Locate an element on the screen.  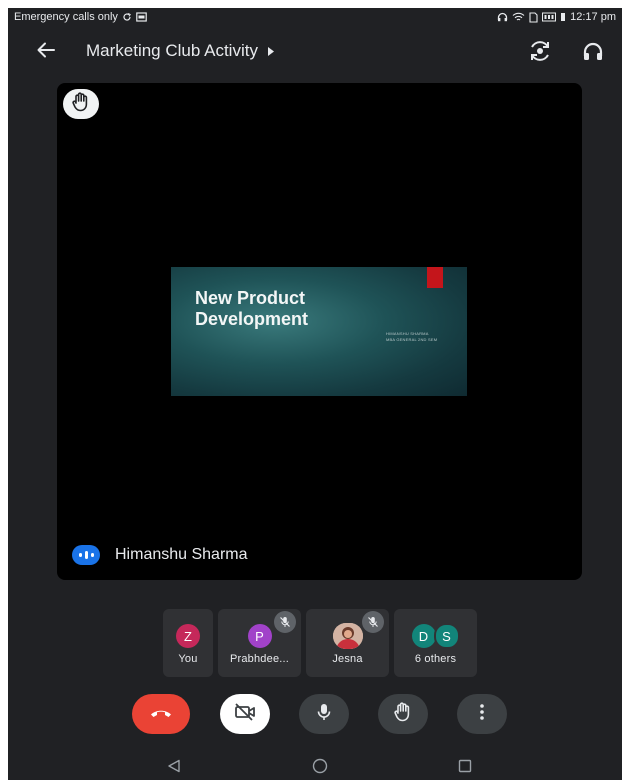
nav-home-icon is located at coordinates (320, 768).